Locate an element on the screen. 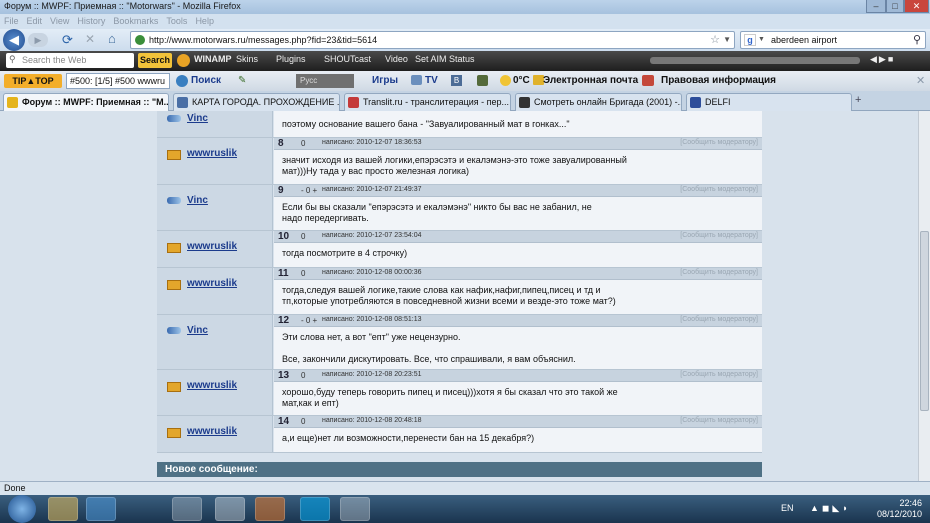 Image resolution: width=930 pixels, height=523 pixels. skins-menu: Skins is located at coordinates (247, 59).